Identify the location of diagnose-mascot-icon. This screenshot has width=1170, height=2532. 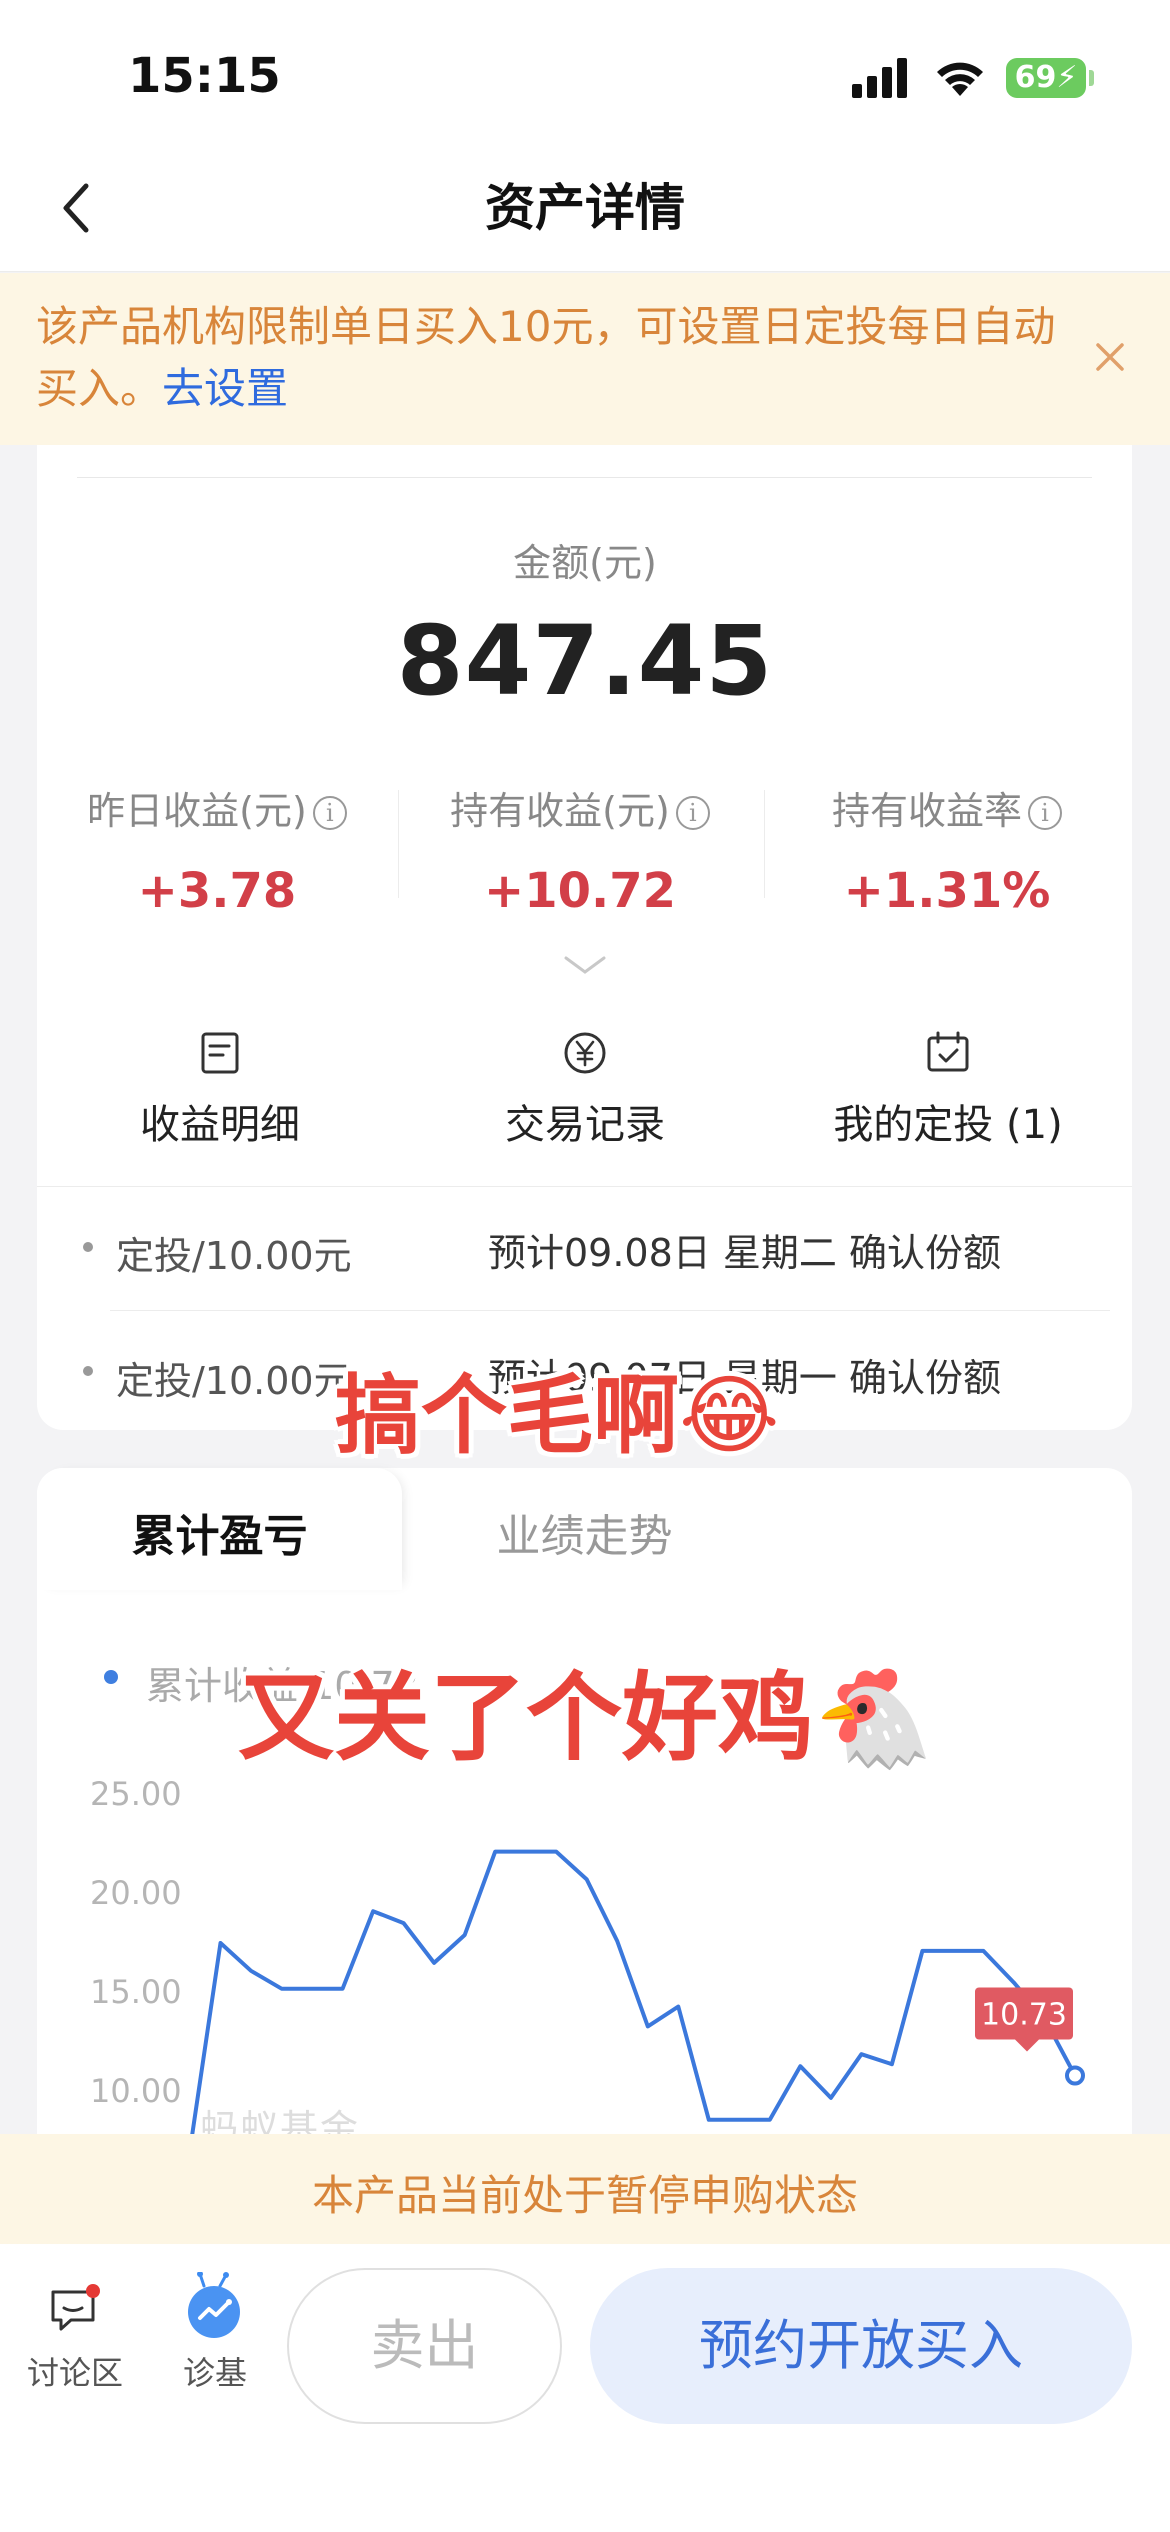
(214, 2305).